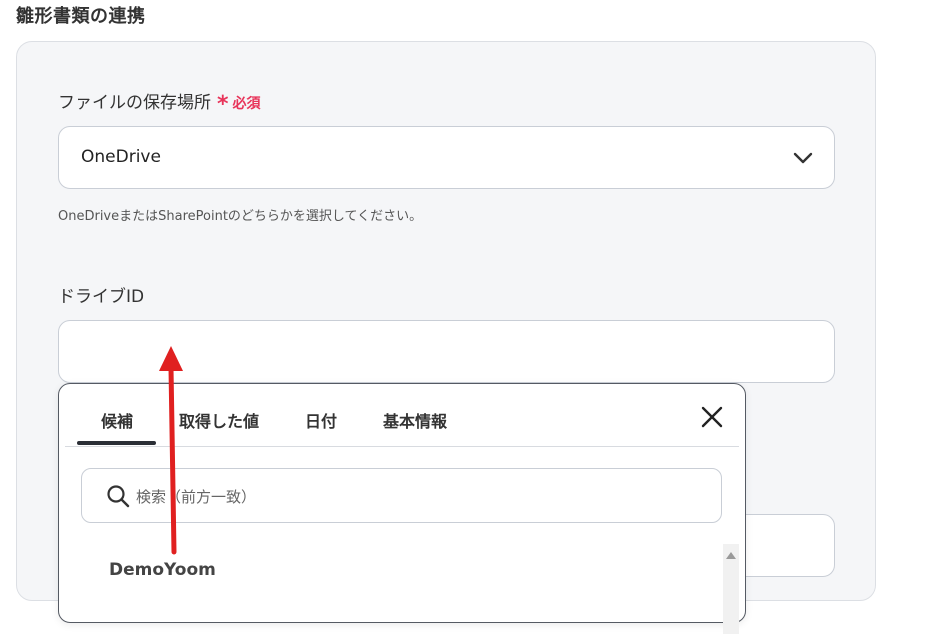 The image size is (928, 634). I want to click on chevron-down-icon, so click(803, 158).